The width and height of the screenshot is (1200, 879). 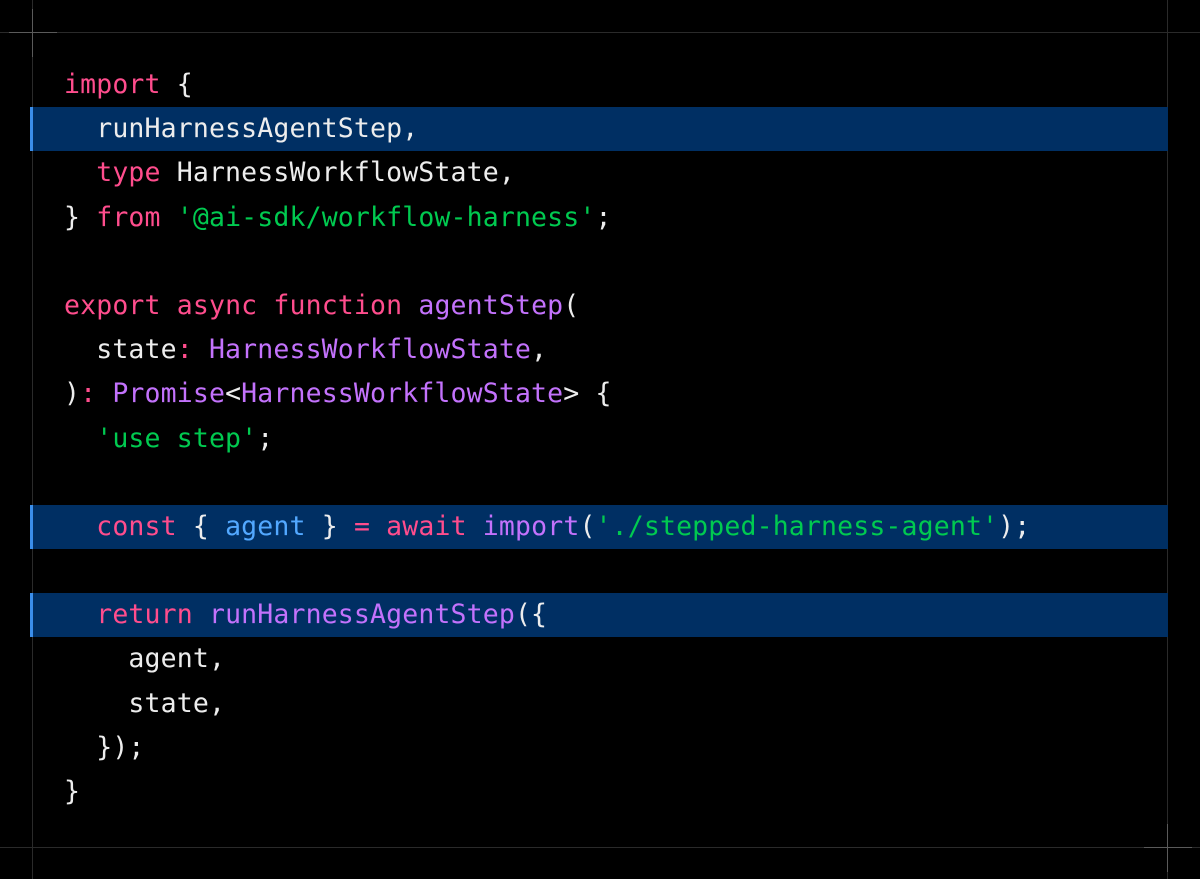 What do you see at coordinates (128, 217) in the screenshot?
I see `code-token-keyword: from` at bounding box center [128, 217].